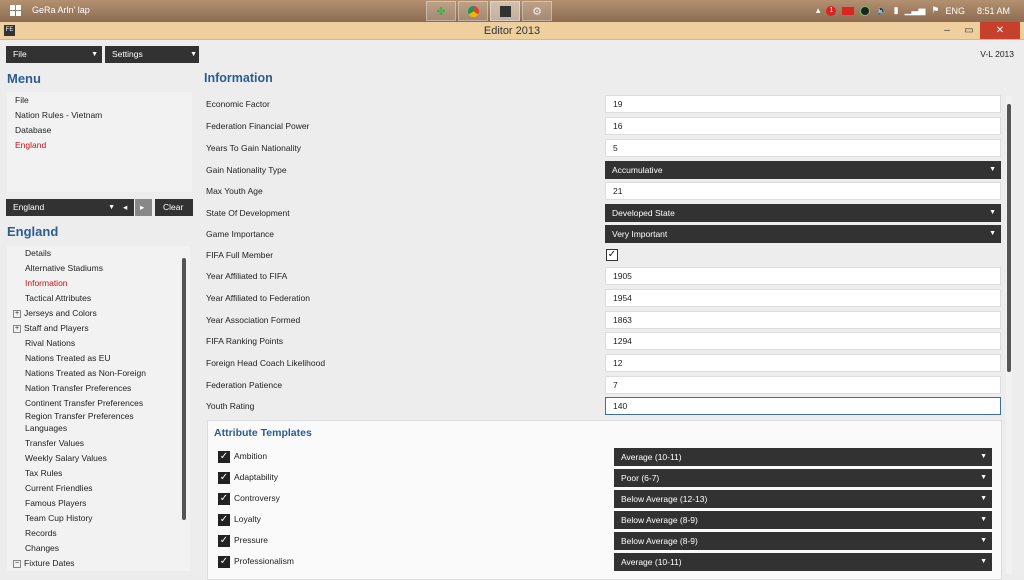 The image size is (1024, 580). What do you see at coordinates (245, 341) in the screenshot?
I see `field-label: FIFA Ranking Points` at bounding box center [245, 341].